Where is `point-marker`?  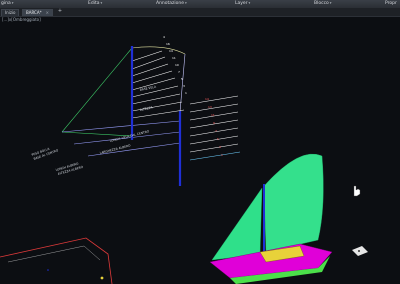 point-marker is located at coordinates (360, 251).